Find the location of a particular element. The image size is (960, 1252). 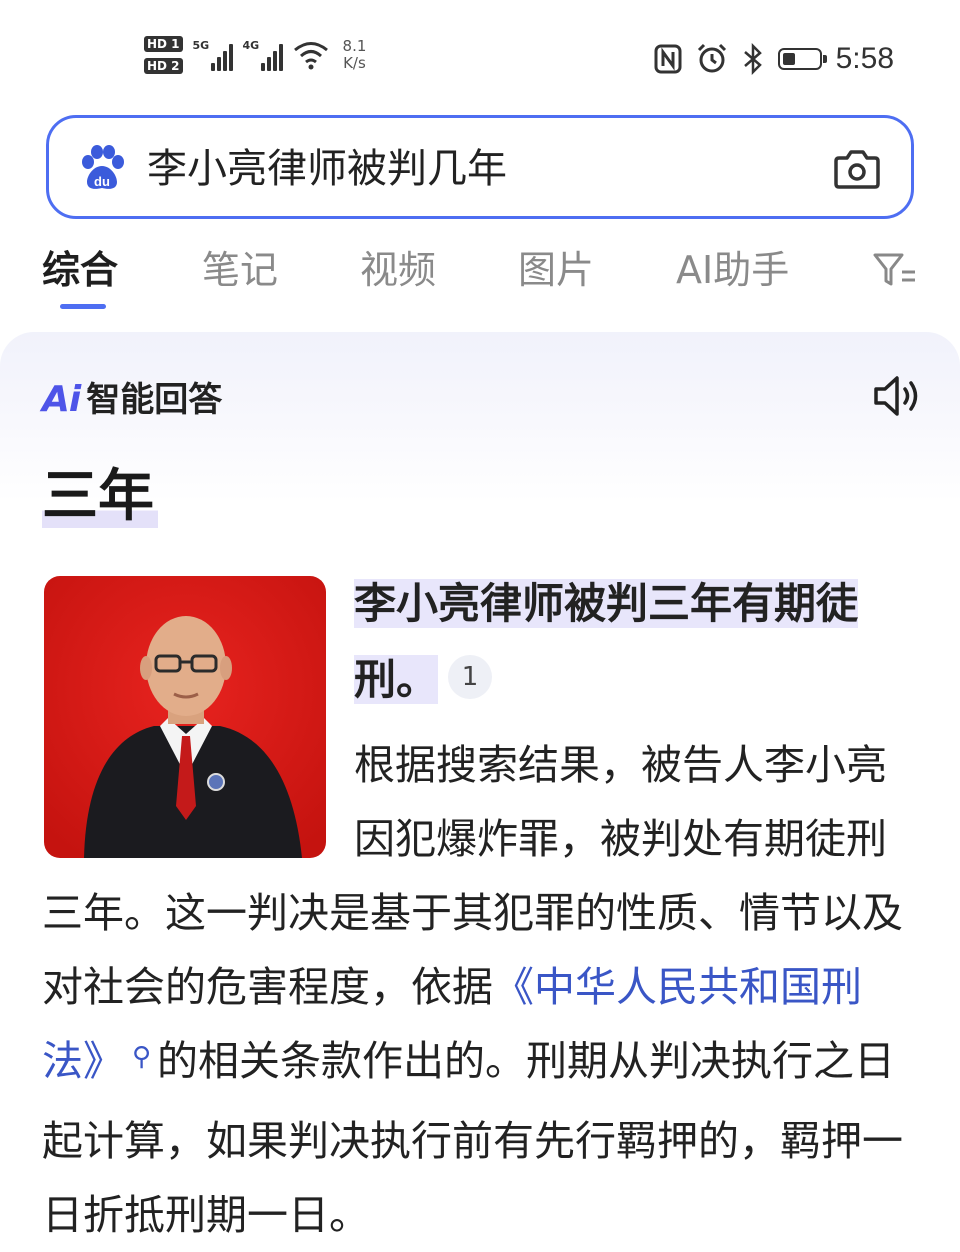

search-bar: du 李小亮律师被判几年 is located at coordinates (480, 167).